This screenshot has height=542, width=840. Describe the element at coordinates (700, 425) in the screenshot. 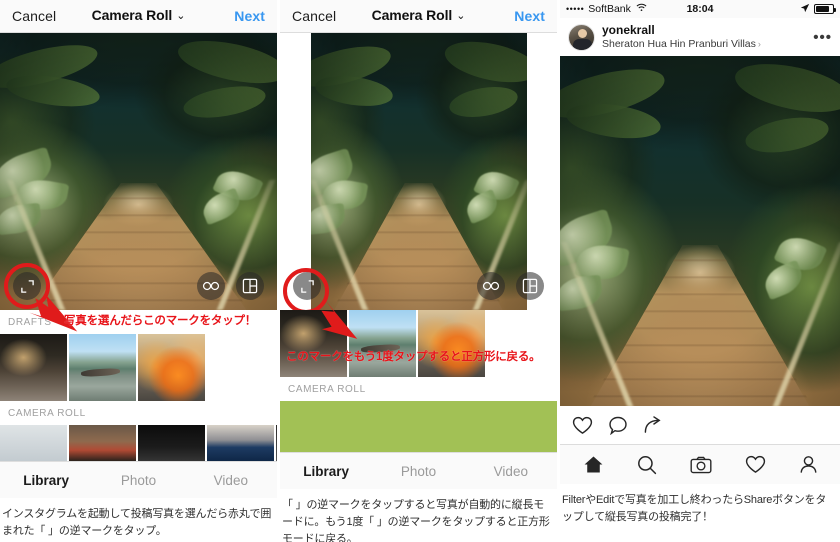

I see `post-actions` at that location.